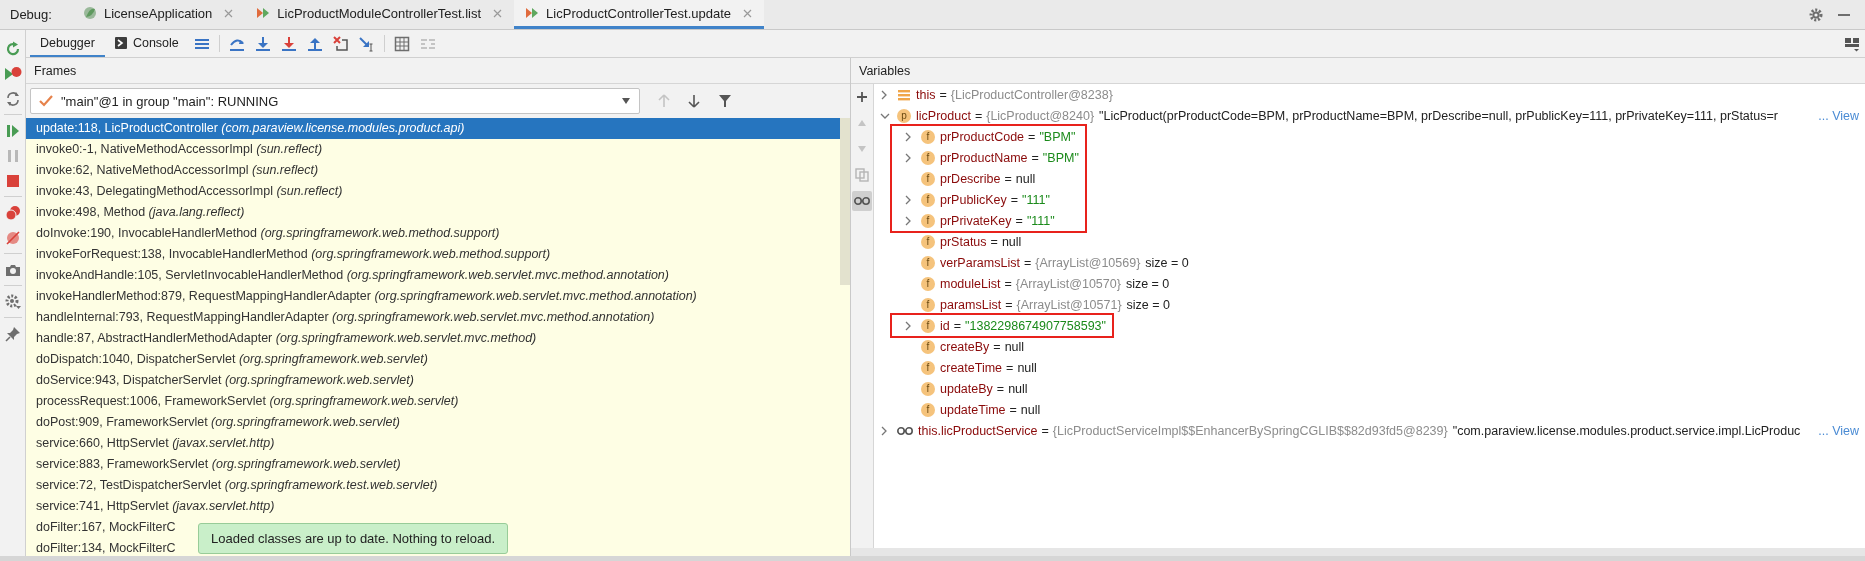 This screenshot has height=561, width=1865. I want to click on layout-icon, so click(1852, 43).